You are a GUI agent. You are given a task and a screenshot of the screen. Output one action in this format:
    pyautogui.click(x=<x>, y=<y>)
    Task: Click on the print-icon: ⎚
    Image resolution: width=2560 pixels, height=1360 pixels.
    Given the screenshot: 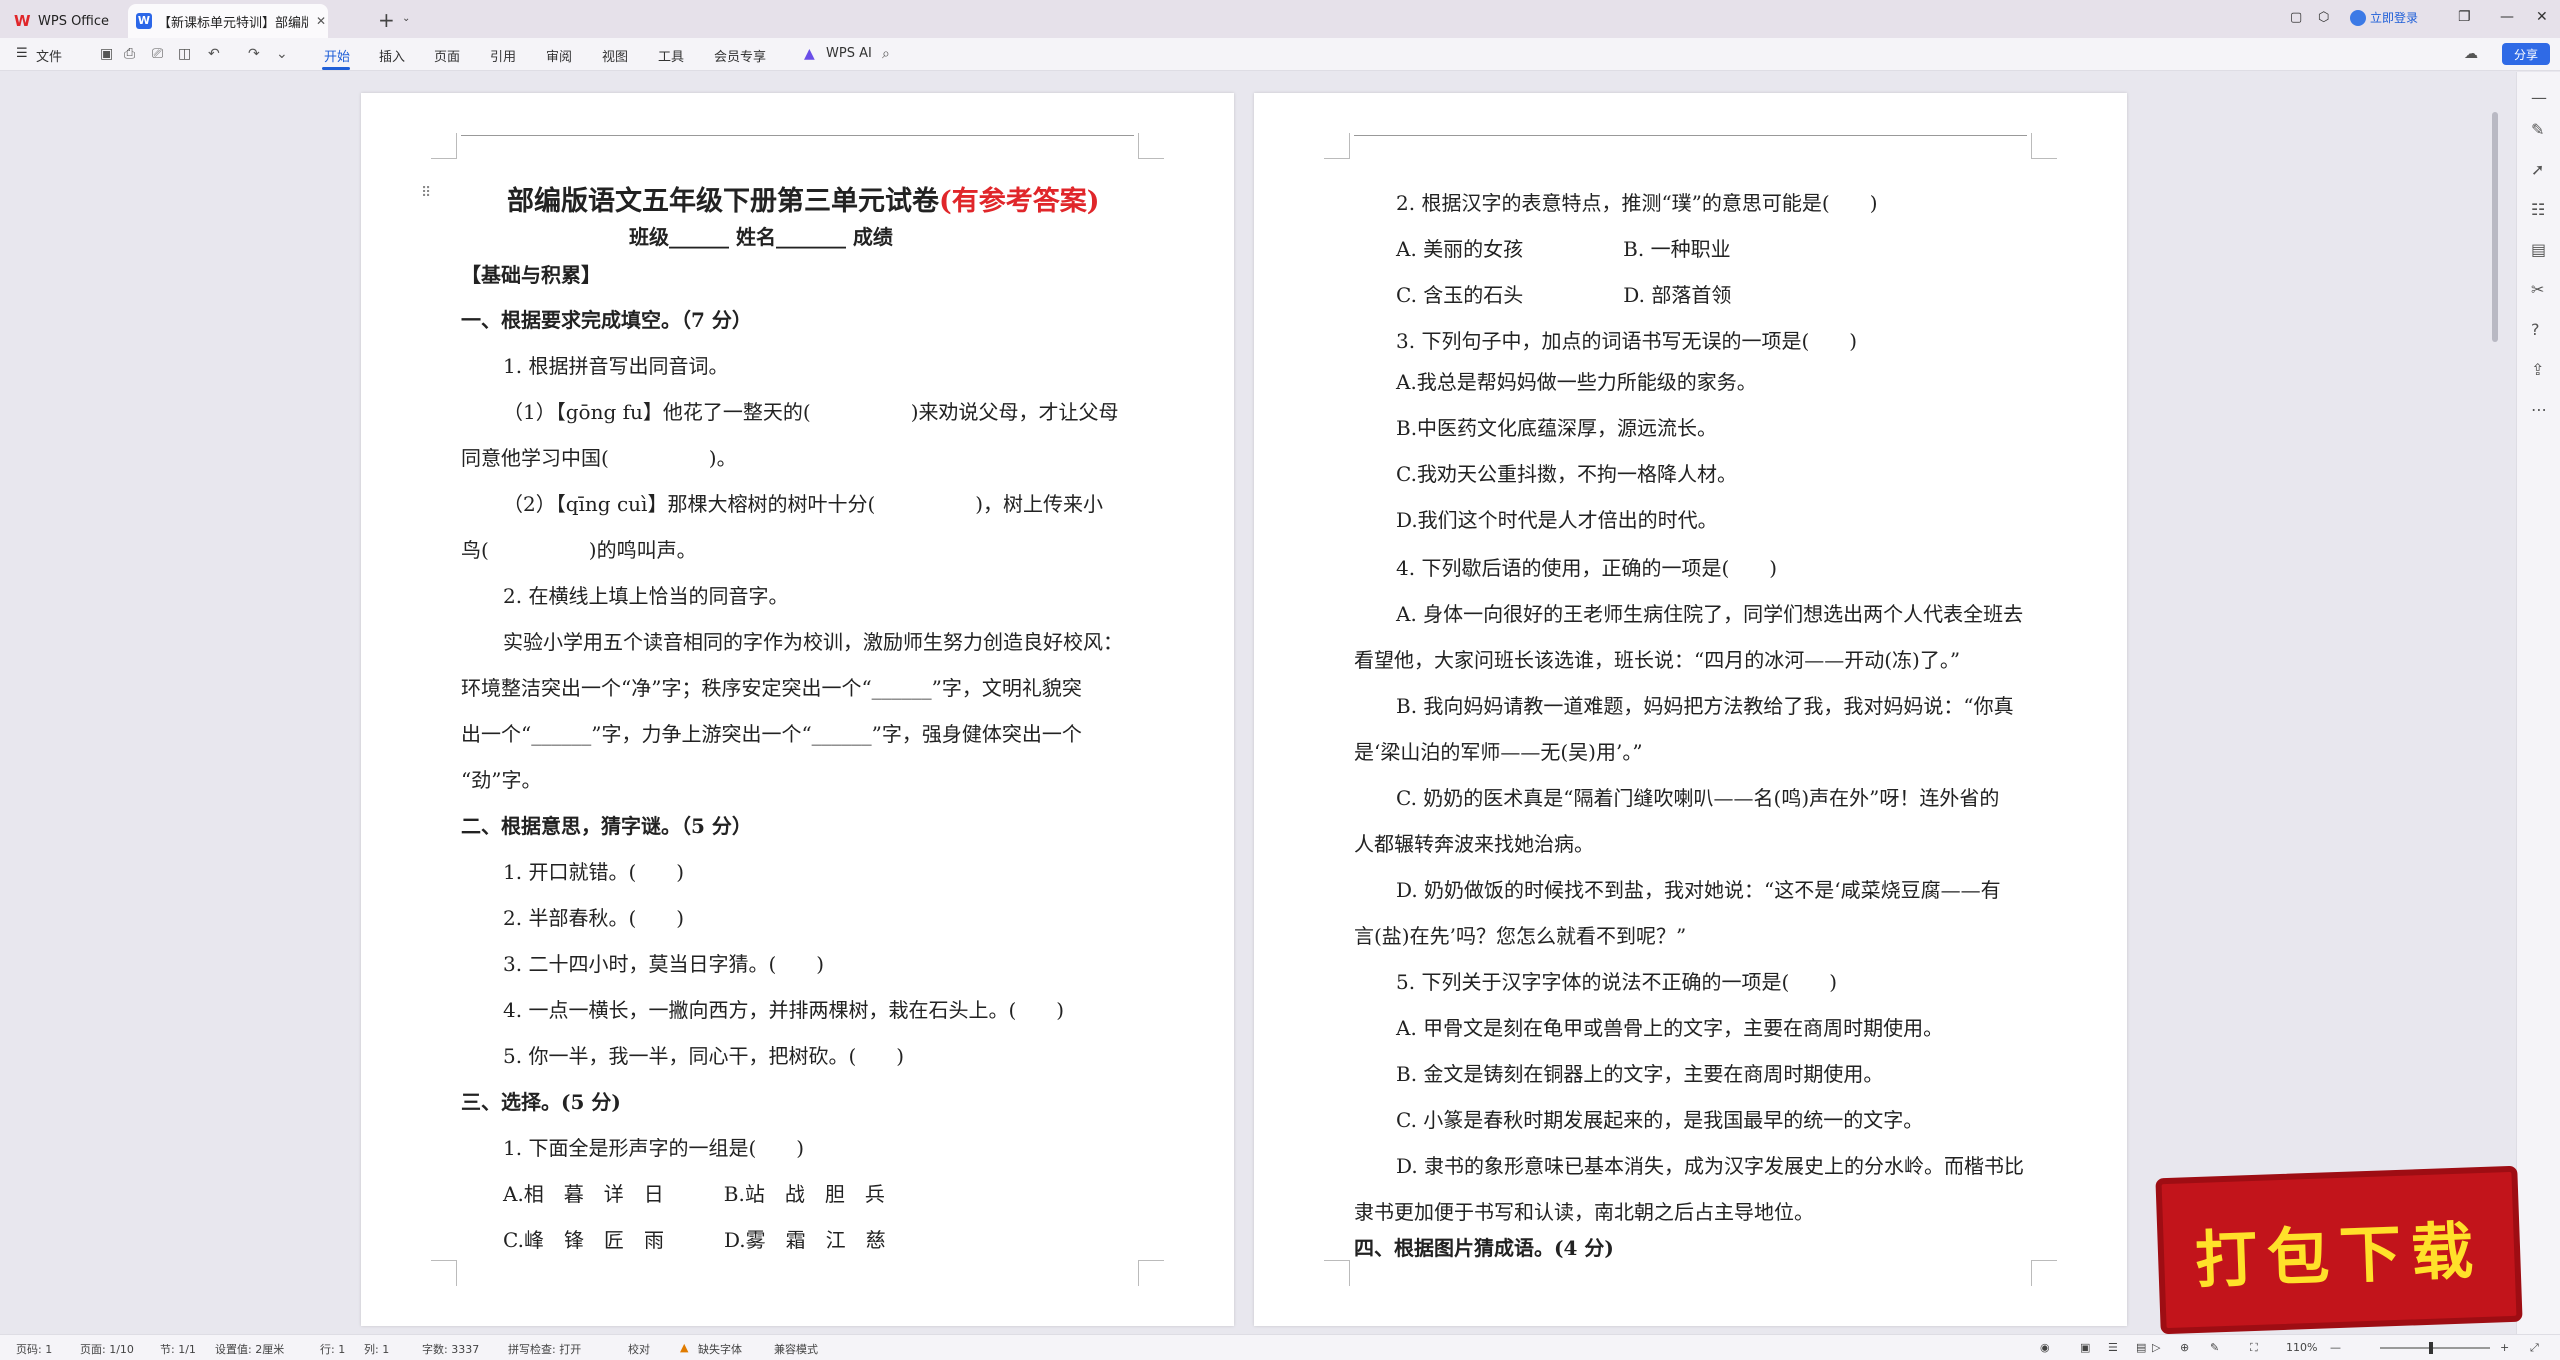 What is the action you would take?
    pyautogui.click(x=157, y=54)
    